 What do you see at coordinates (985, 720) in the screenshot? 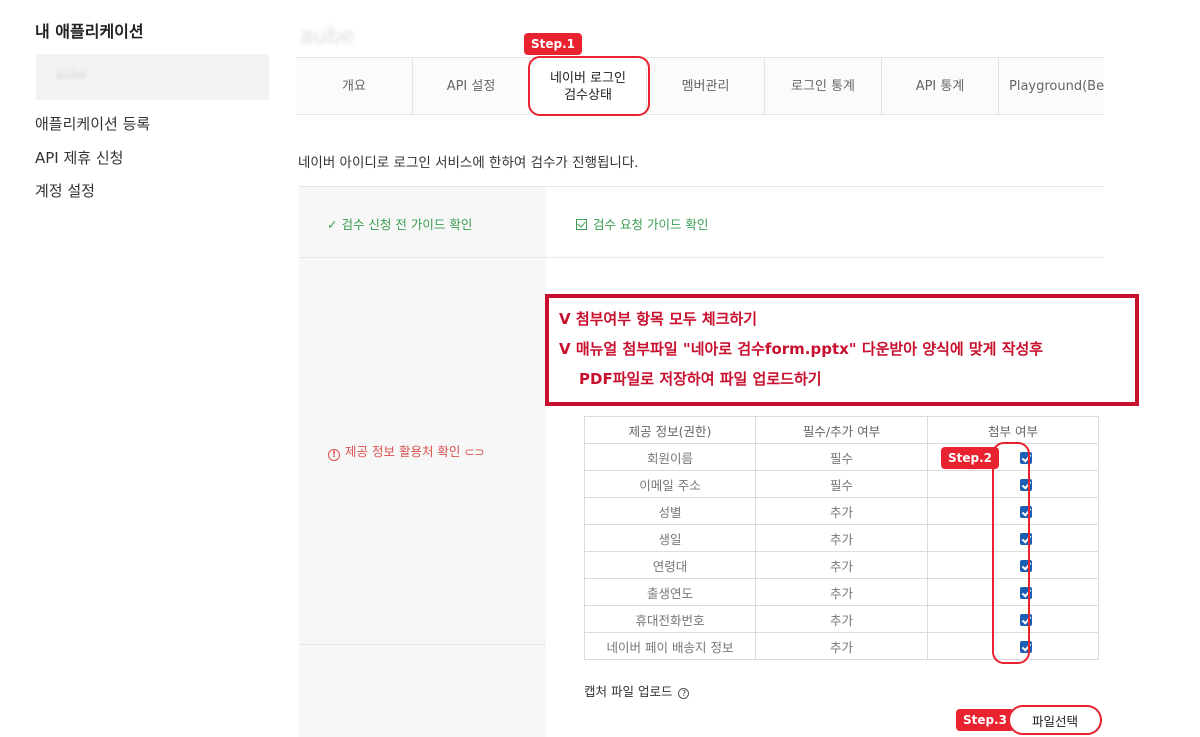
I see `step3-badge: Step.3` at bounding box center [985, 720].